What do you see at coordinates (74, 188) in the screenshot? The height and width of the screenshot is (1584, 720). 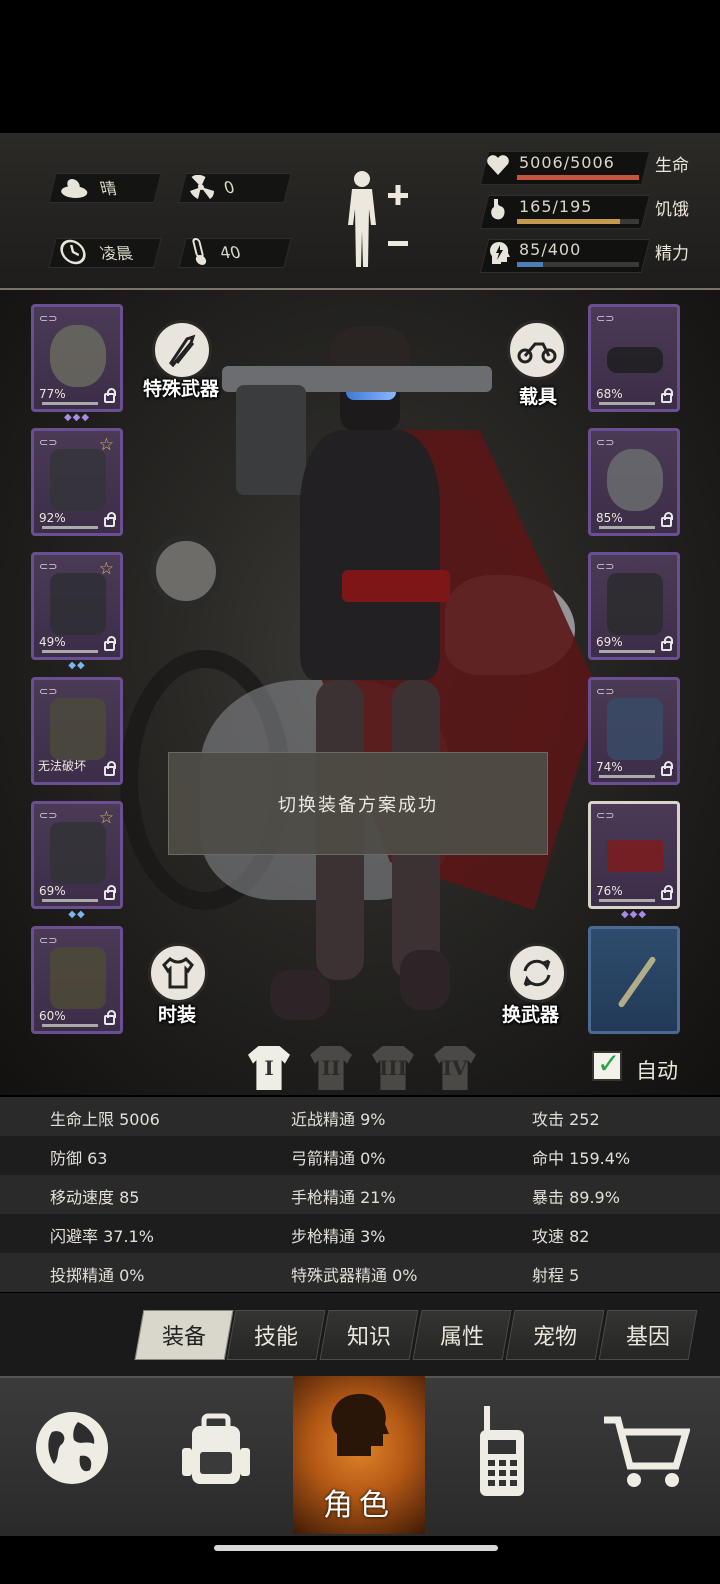 I see `weather-sun-cloud-icon` at bounding box center [74, 188].